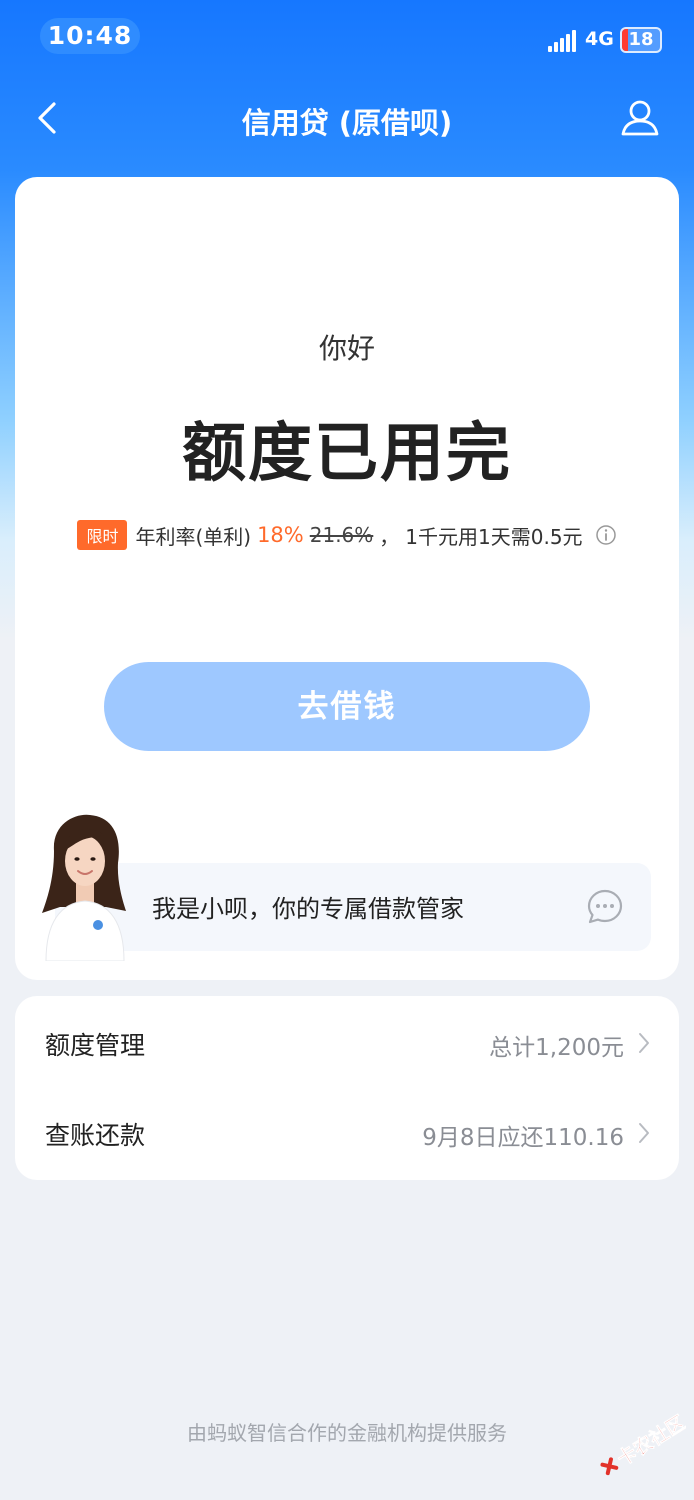 This screenshot has width=694, height=1500. What do you see at coordinates (347, 706) in the screenshot?
I see `borrow-button: 去借钱` at bounding box center [347, 706].